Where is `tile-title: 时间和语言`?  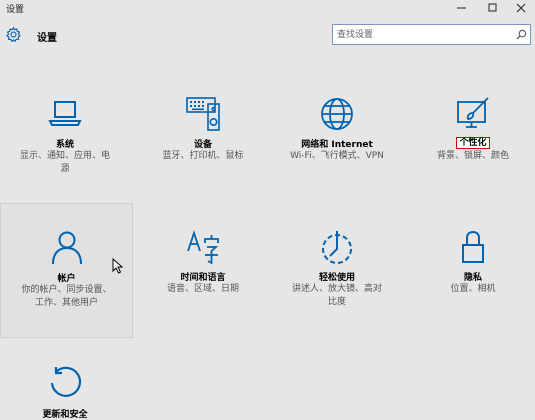 tile-title: 时间和语言 is located at coordinates (203, 278).